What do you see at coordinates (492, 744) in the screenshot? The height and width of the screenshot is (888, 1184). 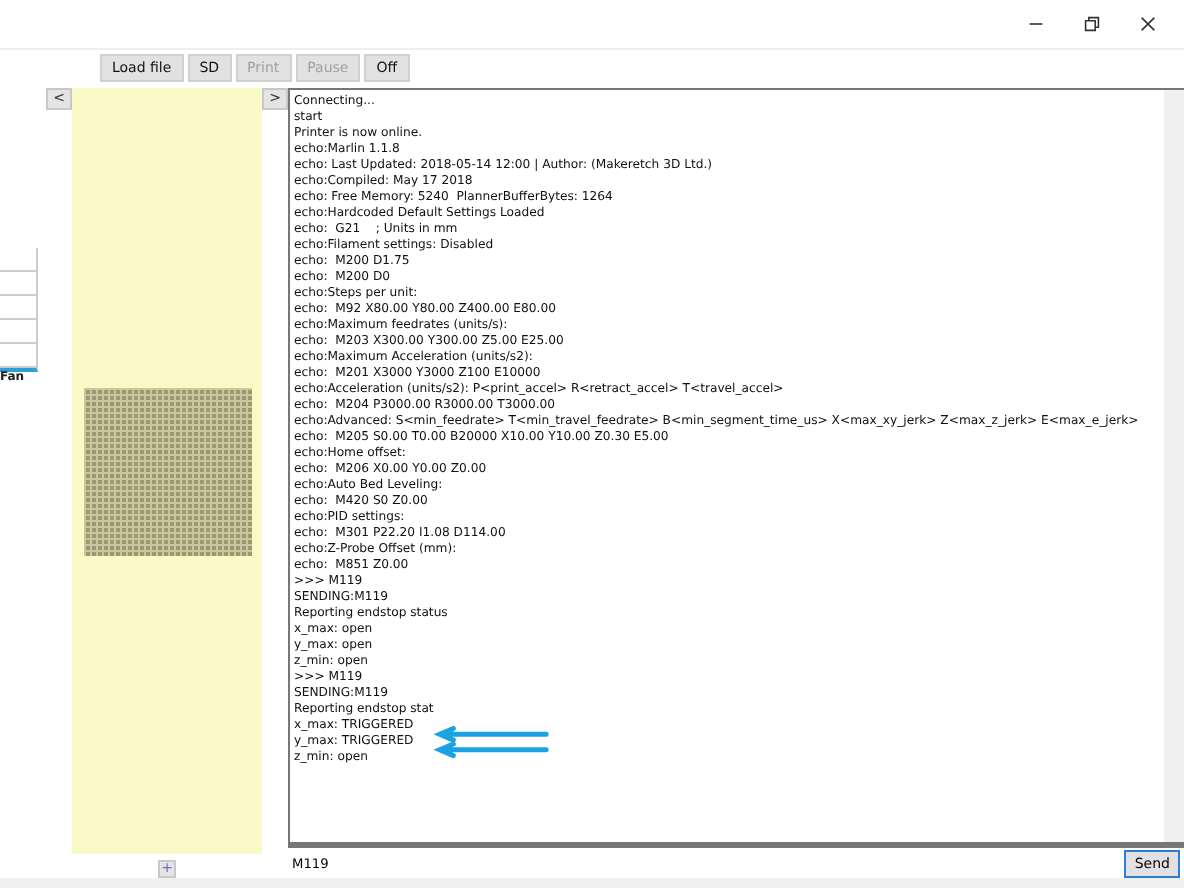 I see `annotation-arrows` at bounding box center [492, 744].